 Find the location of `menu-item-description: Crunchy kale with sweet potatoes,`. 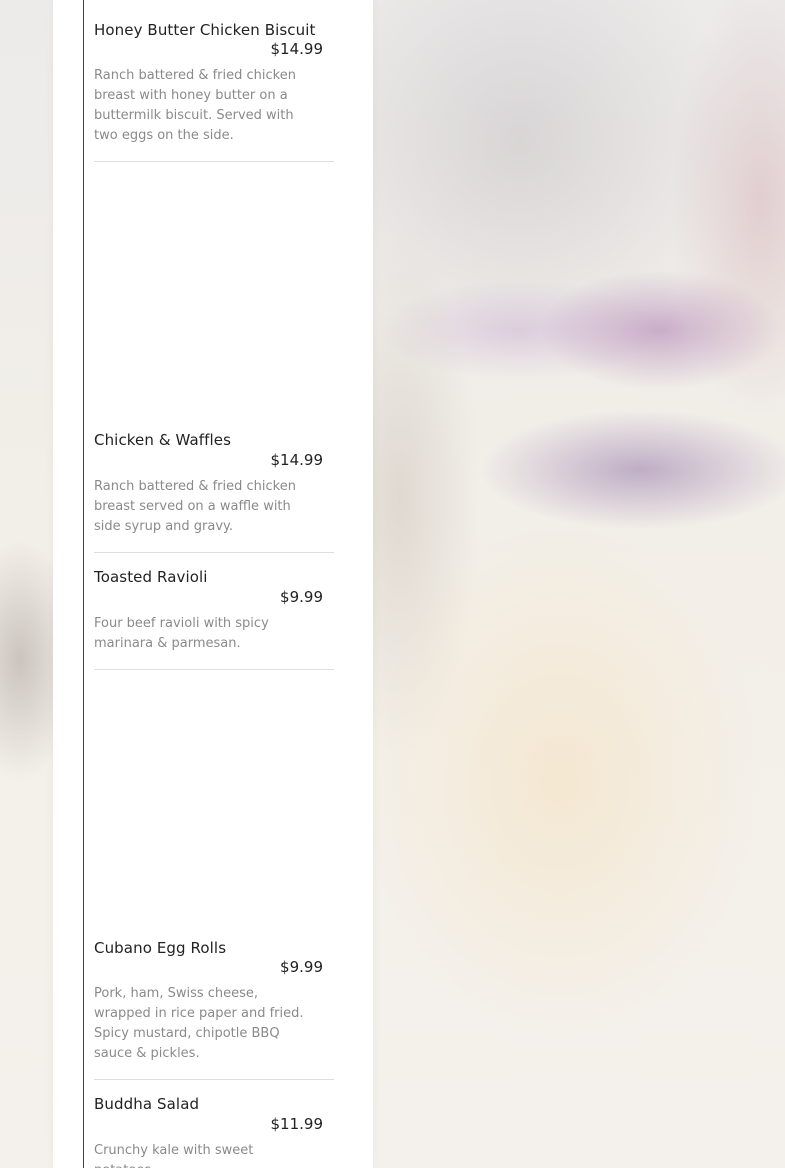

menu-item-description: Crunchy kale with sweet potatoes, is located at coordinates (174, 1155).